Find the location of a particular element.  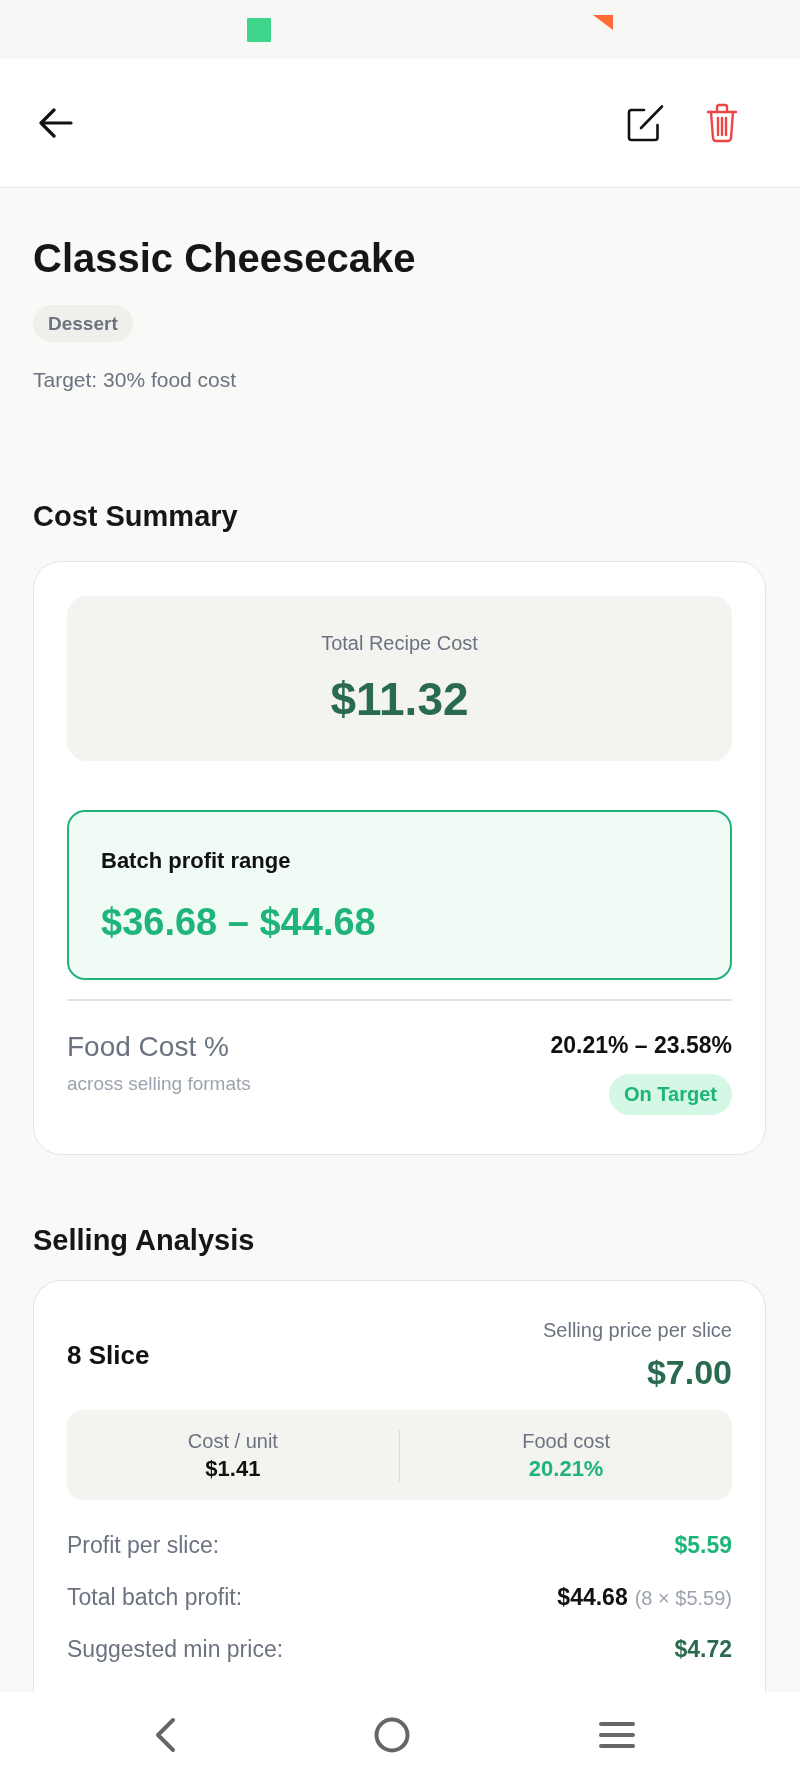

food-cost-label: Food Cost % is located at coordinates (148, 1046).